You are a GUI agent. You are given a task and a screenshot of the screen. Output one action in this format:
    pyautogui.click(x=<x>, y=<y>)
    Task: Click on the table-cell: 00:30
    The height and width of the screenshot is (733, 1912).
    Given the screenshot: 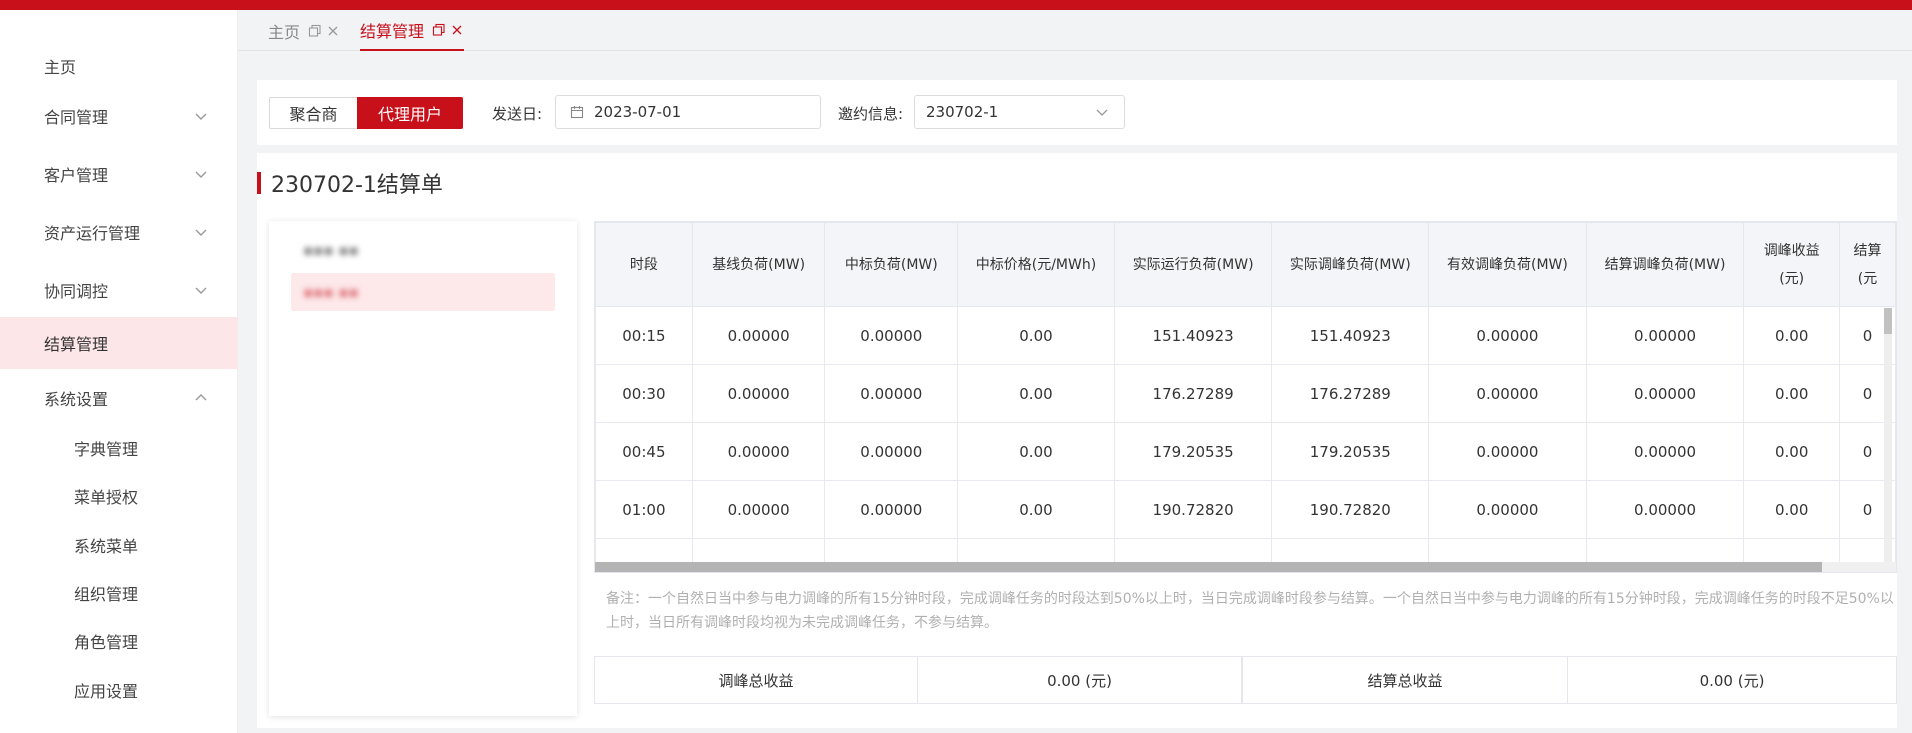 What is the action you would take?
    pyautogui.click(x=644, y=393)
    